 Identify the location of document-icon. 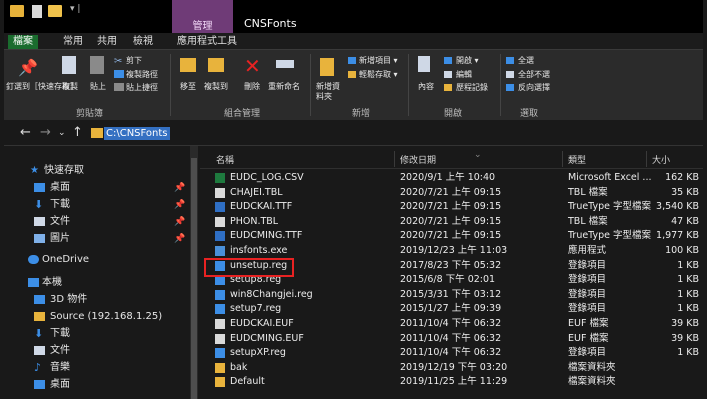
(39, 350).